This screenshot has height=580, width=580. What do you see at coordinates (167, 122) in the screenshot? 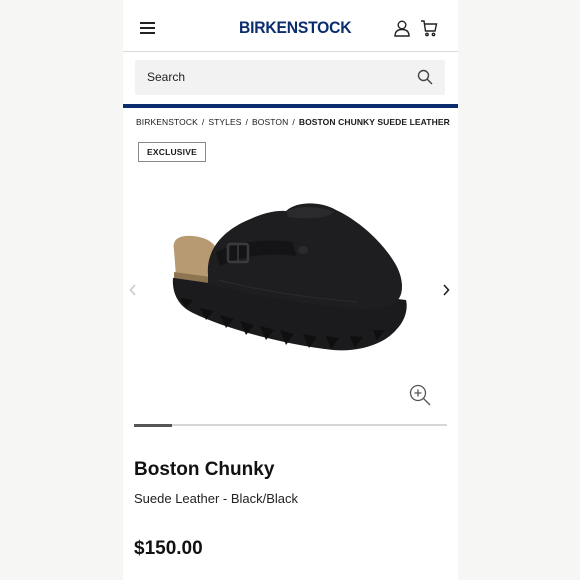
I see `breadcrumb-link-birkenstock: BIRKENSTOCK` at bounding box center [167, 122].